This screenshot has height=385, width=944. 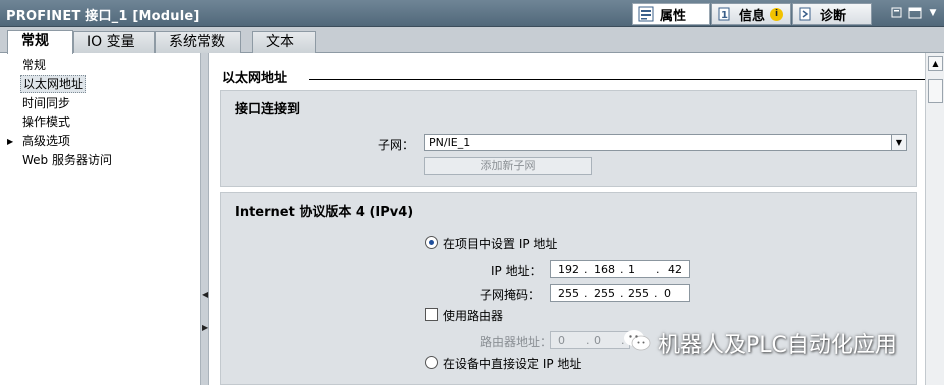 What do you see at coordinates (617, 79) in the screenshot?
I see `section-divider` at bounding box center [617, 79].